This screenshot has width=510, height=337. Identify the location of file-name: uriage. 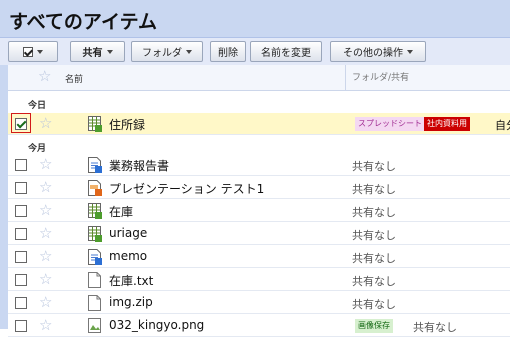
(128, 233).